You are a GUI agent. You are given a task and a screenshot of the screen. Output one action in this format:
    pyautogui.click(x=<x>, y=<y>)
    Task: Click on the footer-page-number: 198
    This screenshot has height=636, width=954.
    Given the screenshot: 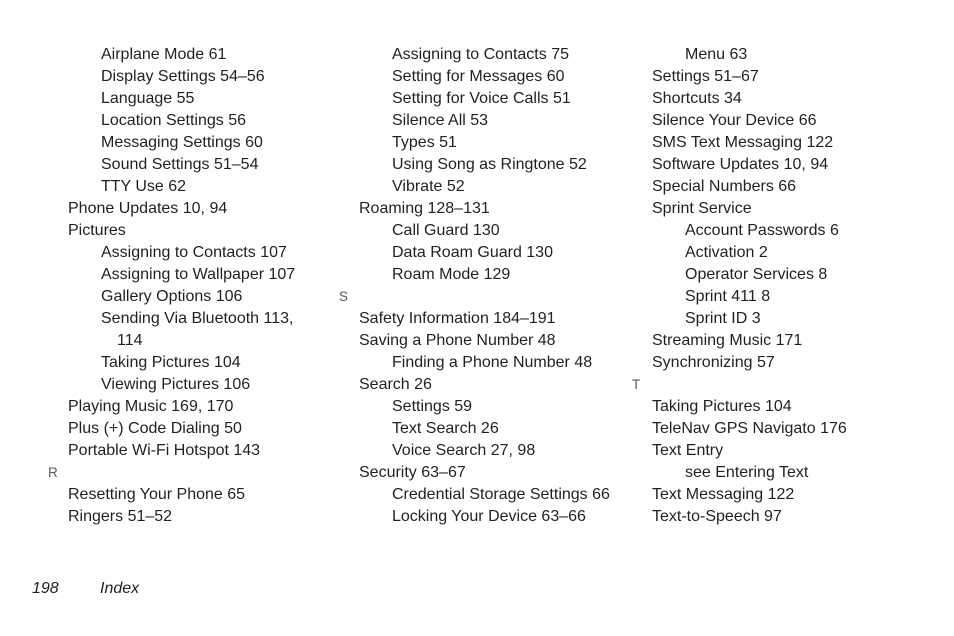 What is the action you would take?
    pyautogui.click(x=45, y=588)
    